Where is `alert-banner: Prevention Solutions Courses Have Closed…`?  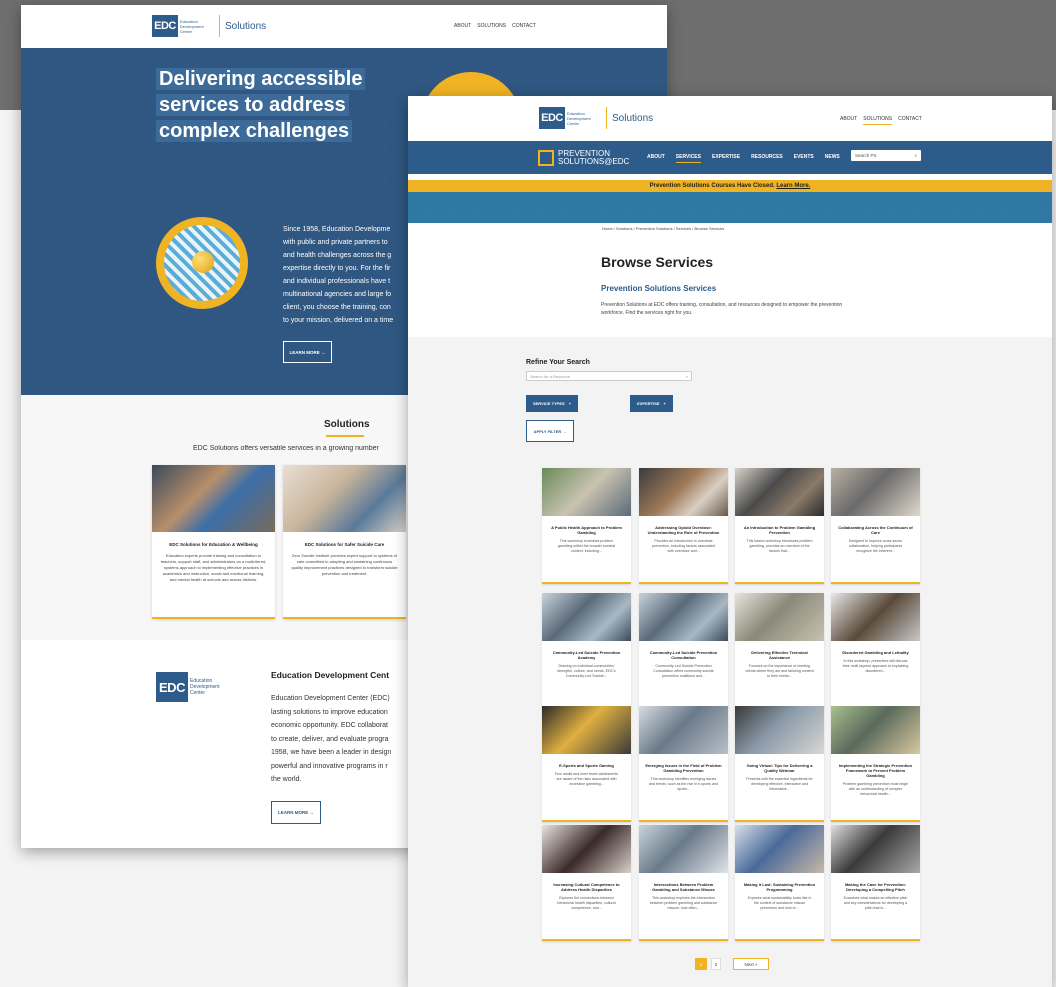 alert-banner: Prevention Solutions Courses Have Closed… is located at coordinates (730, 186).